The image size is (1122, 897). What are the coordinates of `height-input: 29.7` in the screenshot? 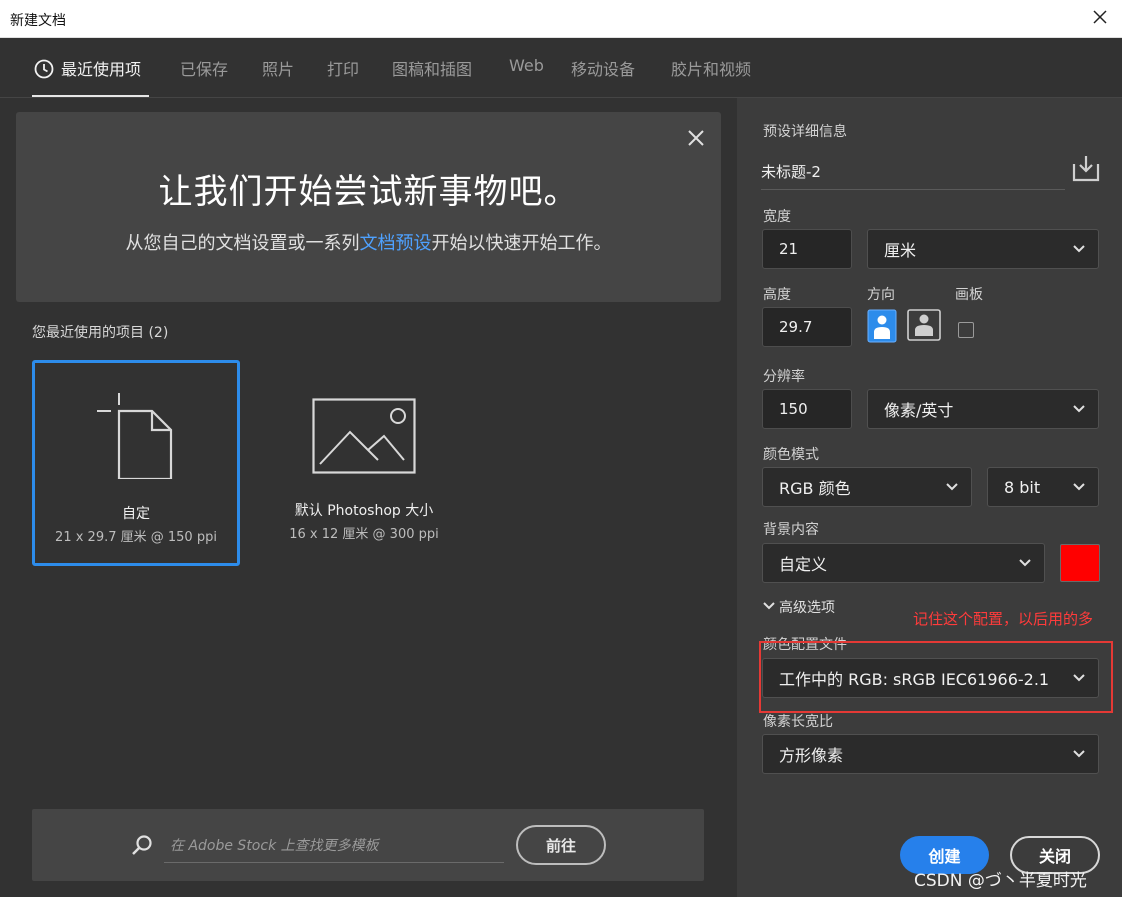 It's located at (807, 327).